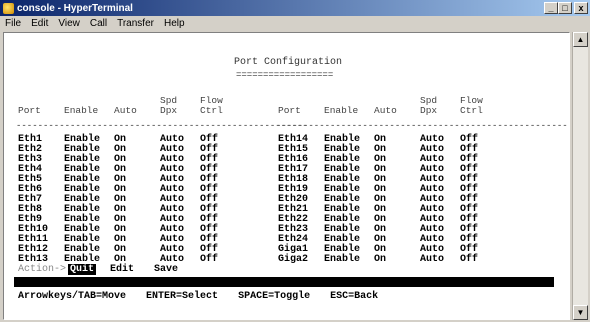 This screenshot has width=590, height=322. Describe the element at coordinates (82, 269) in the screenshot. I see `quit-button: Quit` at that location.